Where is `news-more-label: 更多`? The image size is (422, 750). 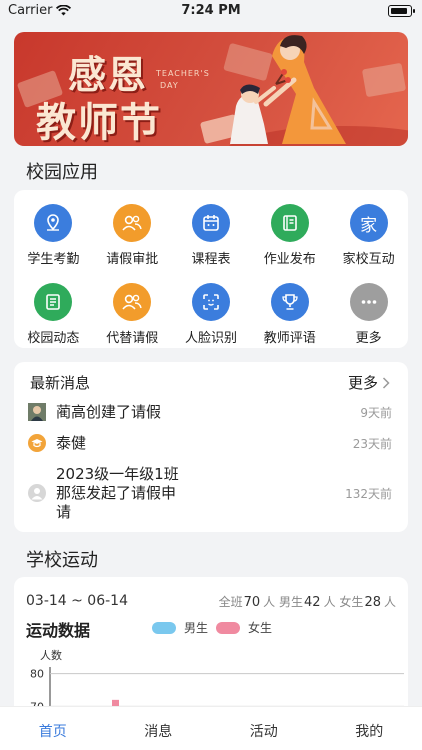
news-more-label: 更多 is located at coordinates (362, 383).